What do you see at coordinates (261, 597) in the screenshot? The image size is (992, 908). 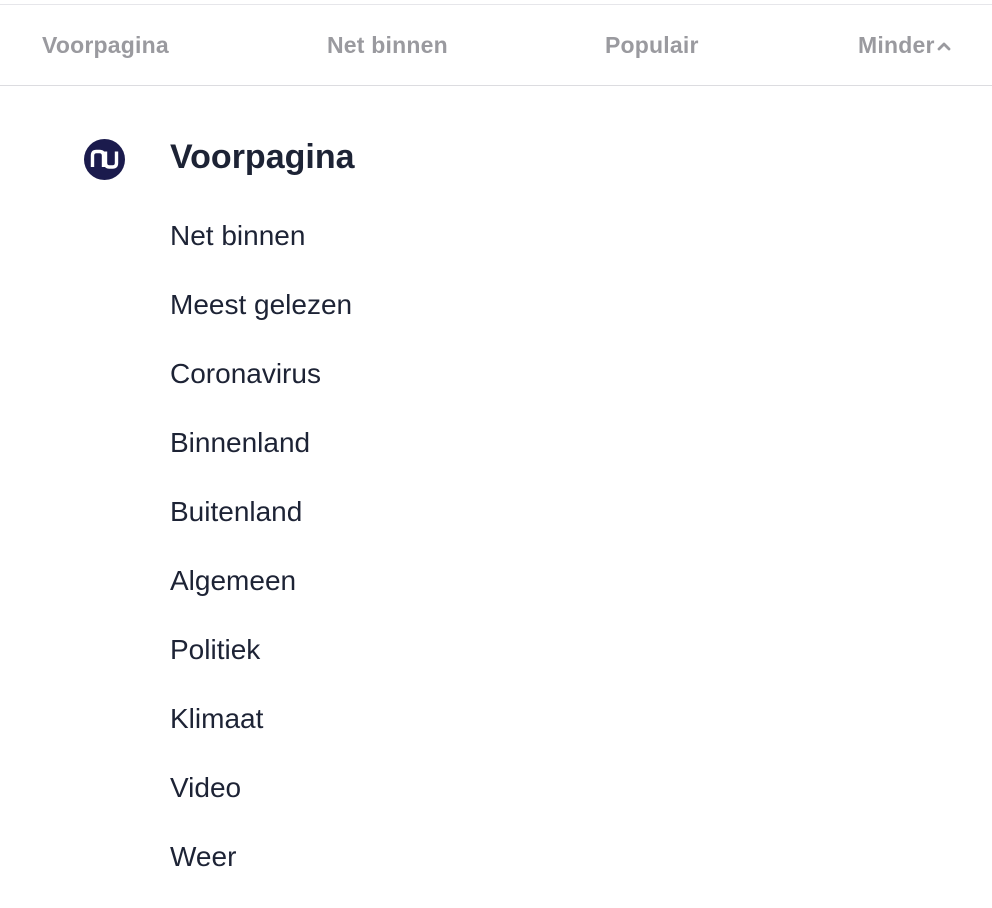 I see `menu-item-algemeen: Algemeen` at bounding box center [261, 597].